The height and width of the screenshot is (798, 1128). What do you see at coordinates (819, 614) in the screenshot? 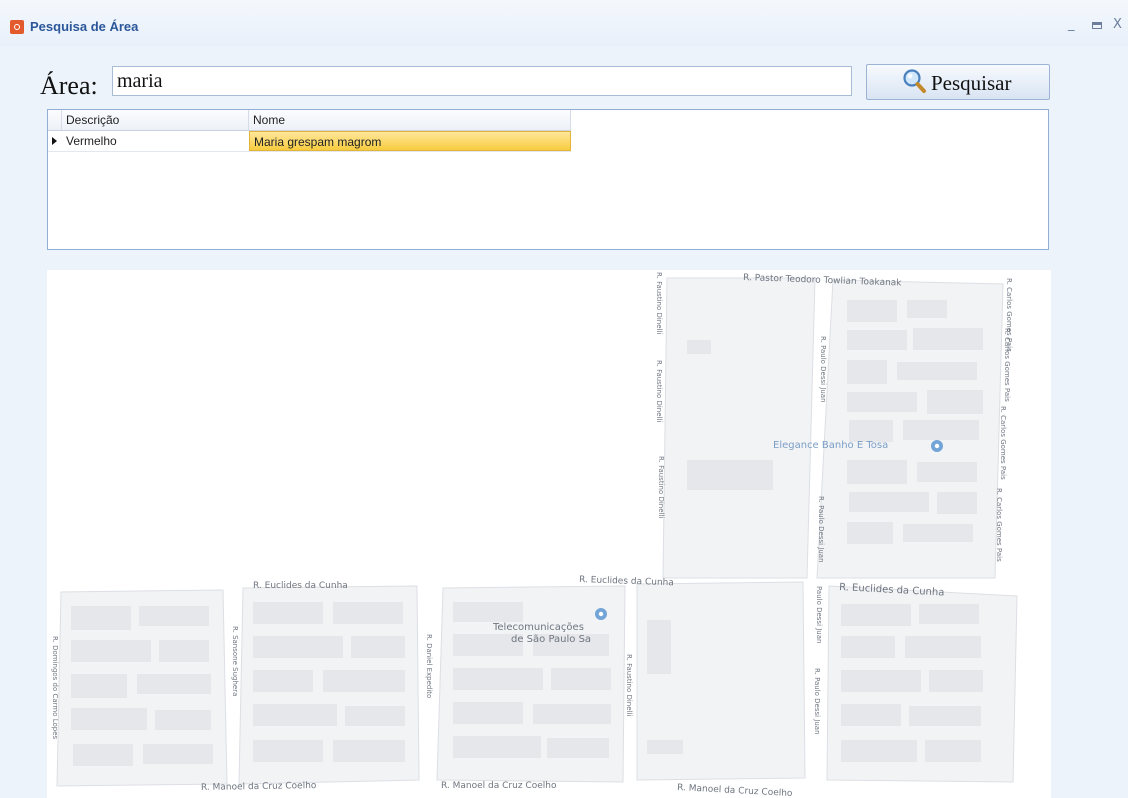
I see `street-label-paulo-3: Paulo Dessi Juan` at bounding box center [819, 614].